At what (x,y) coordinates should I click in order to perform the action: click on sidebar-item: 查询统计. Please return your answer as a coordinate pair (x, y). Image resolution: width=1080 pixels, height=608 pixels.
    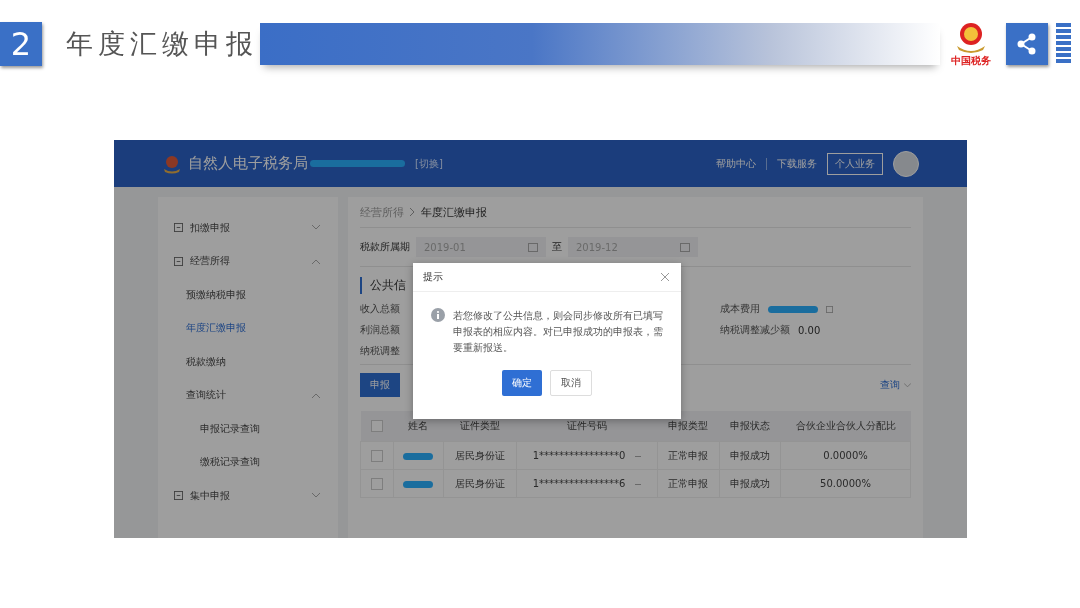
    Looking at the image, I should click on (248, 395).